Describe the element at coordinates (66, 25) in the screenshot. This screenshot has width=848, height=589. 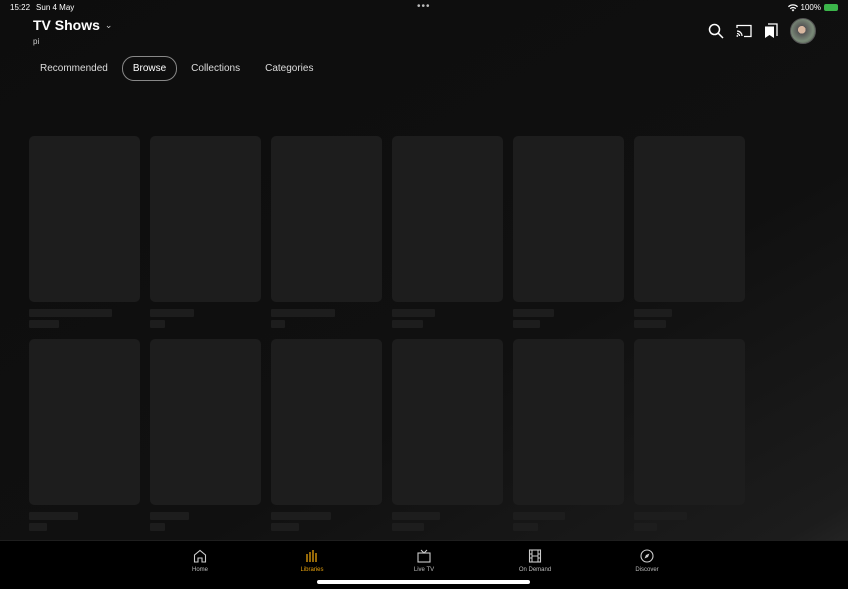
I see `page-title: TV Shows` at that location.